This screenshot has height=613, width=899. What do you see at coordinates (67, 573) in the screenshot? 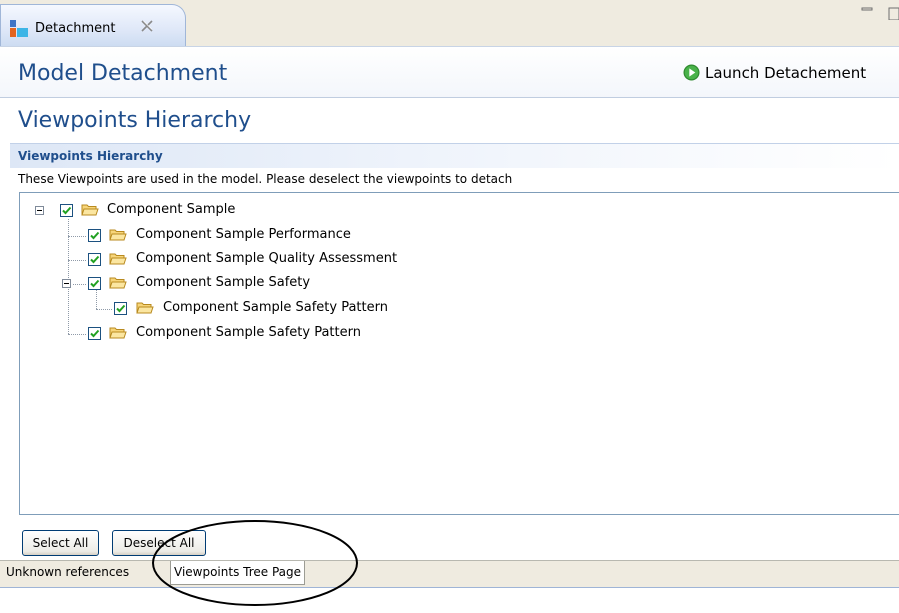
I see `tab-unknown-references: Unknown references` at bounding box center [67, 573].